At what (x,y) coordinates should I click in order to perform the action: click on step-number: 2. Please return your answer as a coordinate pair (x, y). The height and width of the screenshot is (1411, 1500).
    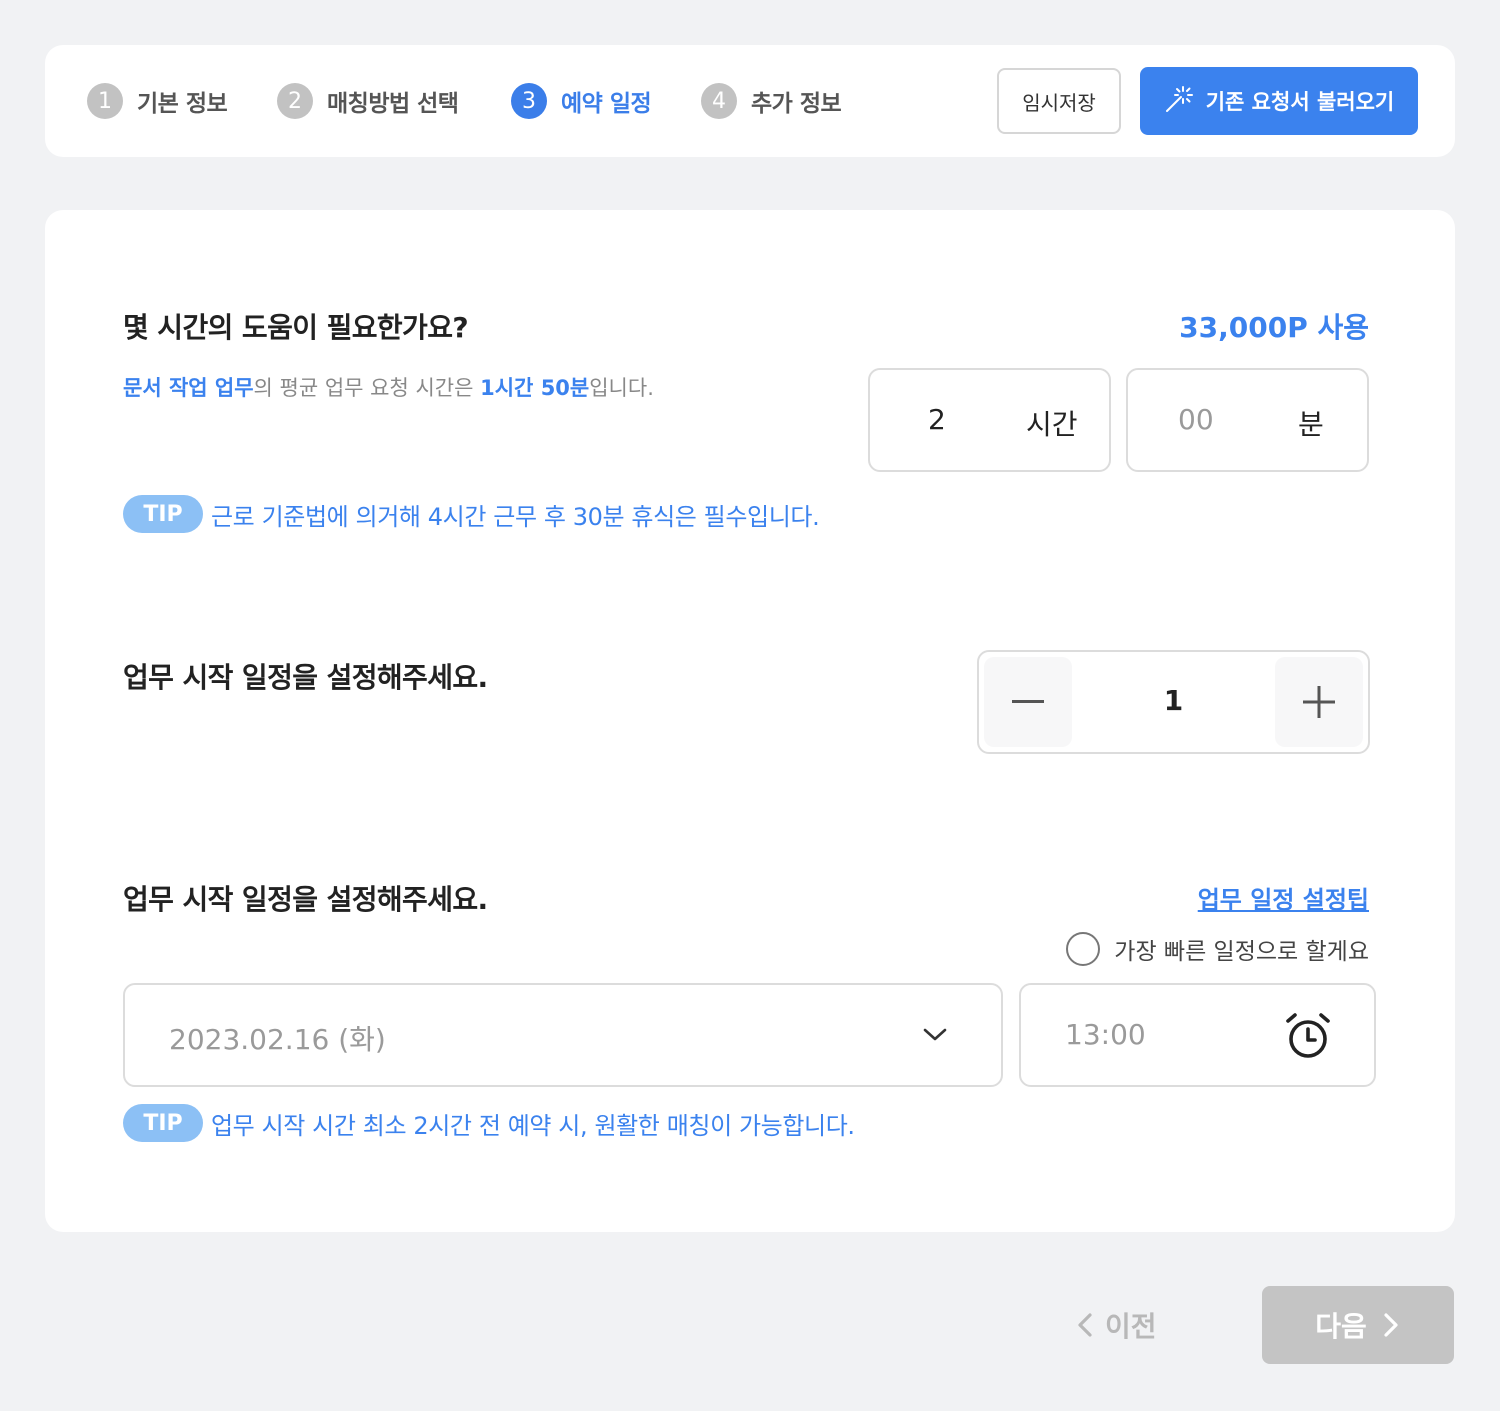
    Looking at the image, I should click on (295, 101).